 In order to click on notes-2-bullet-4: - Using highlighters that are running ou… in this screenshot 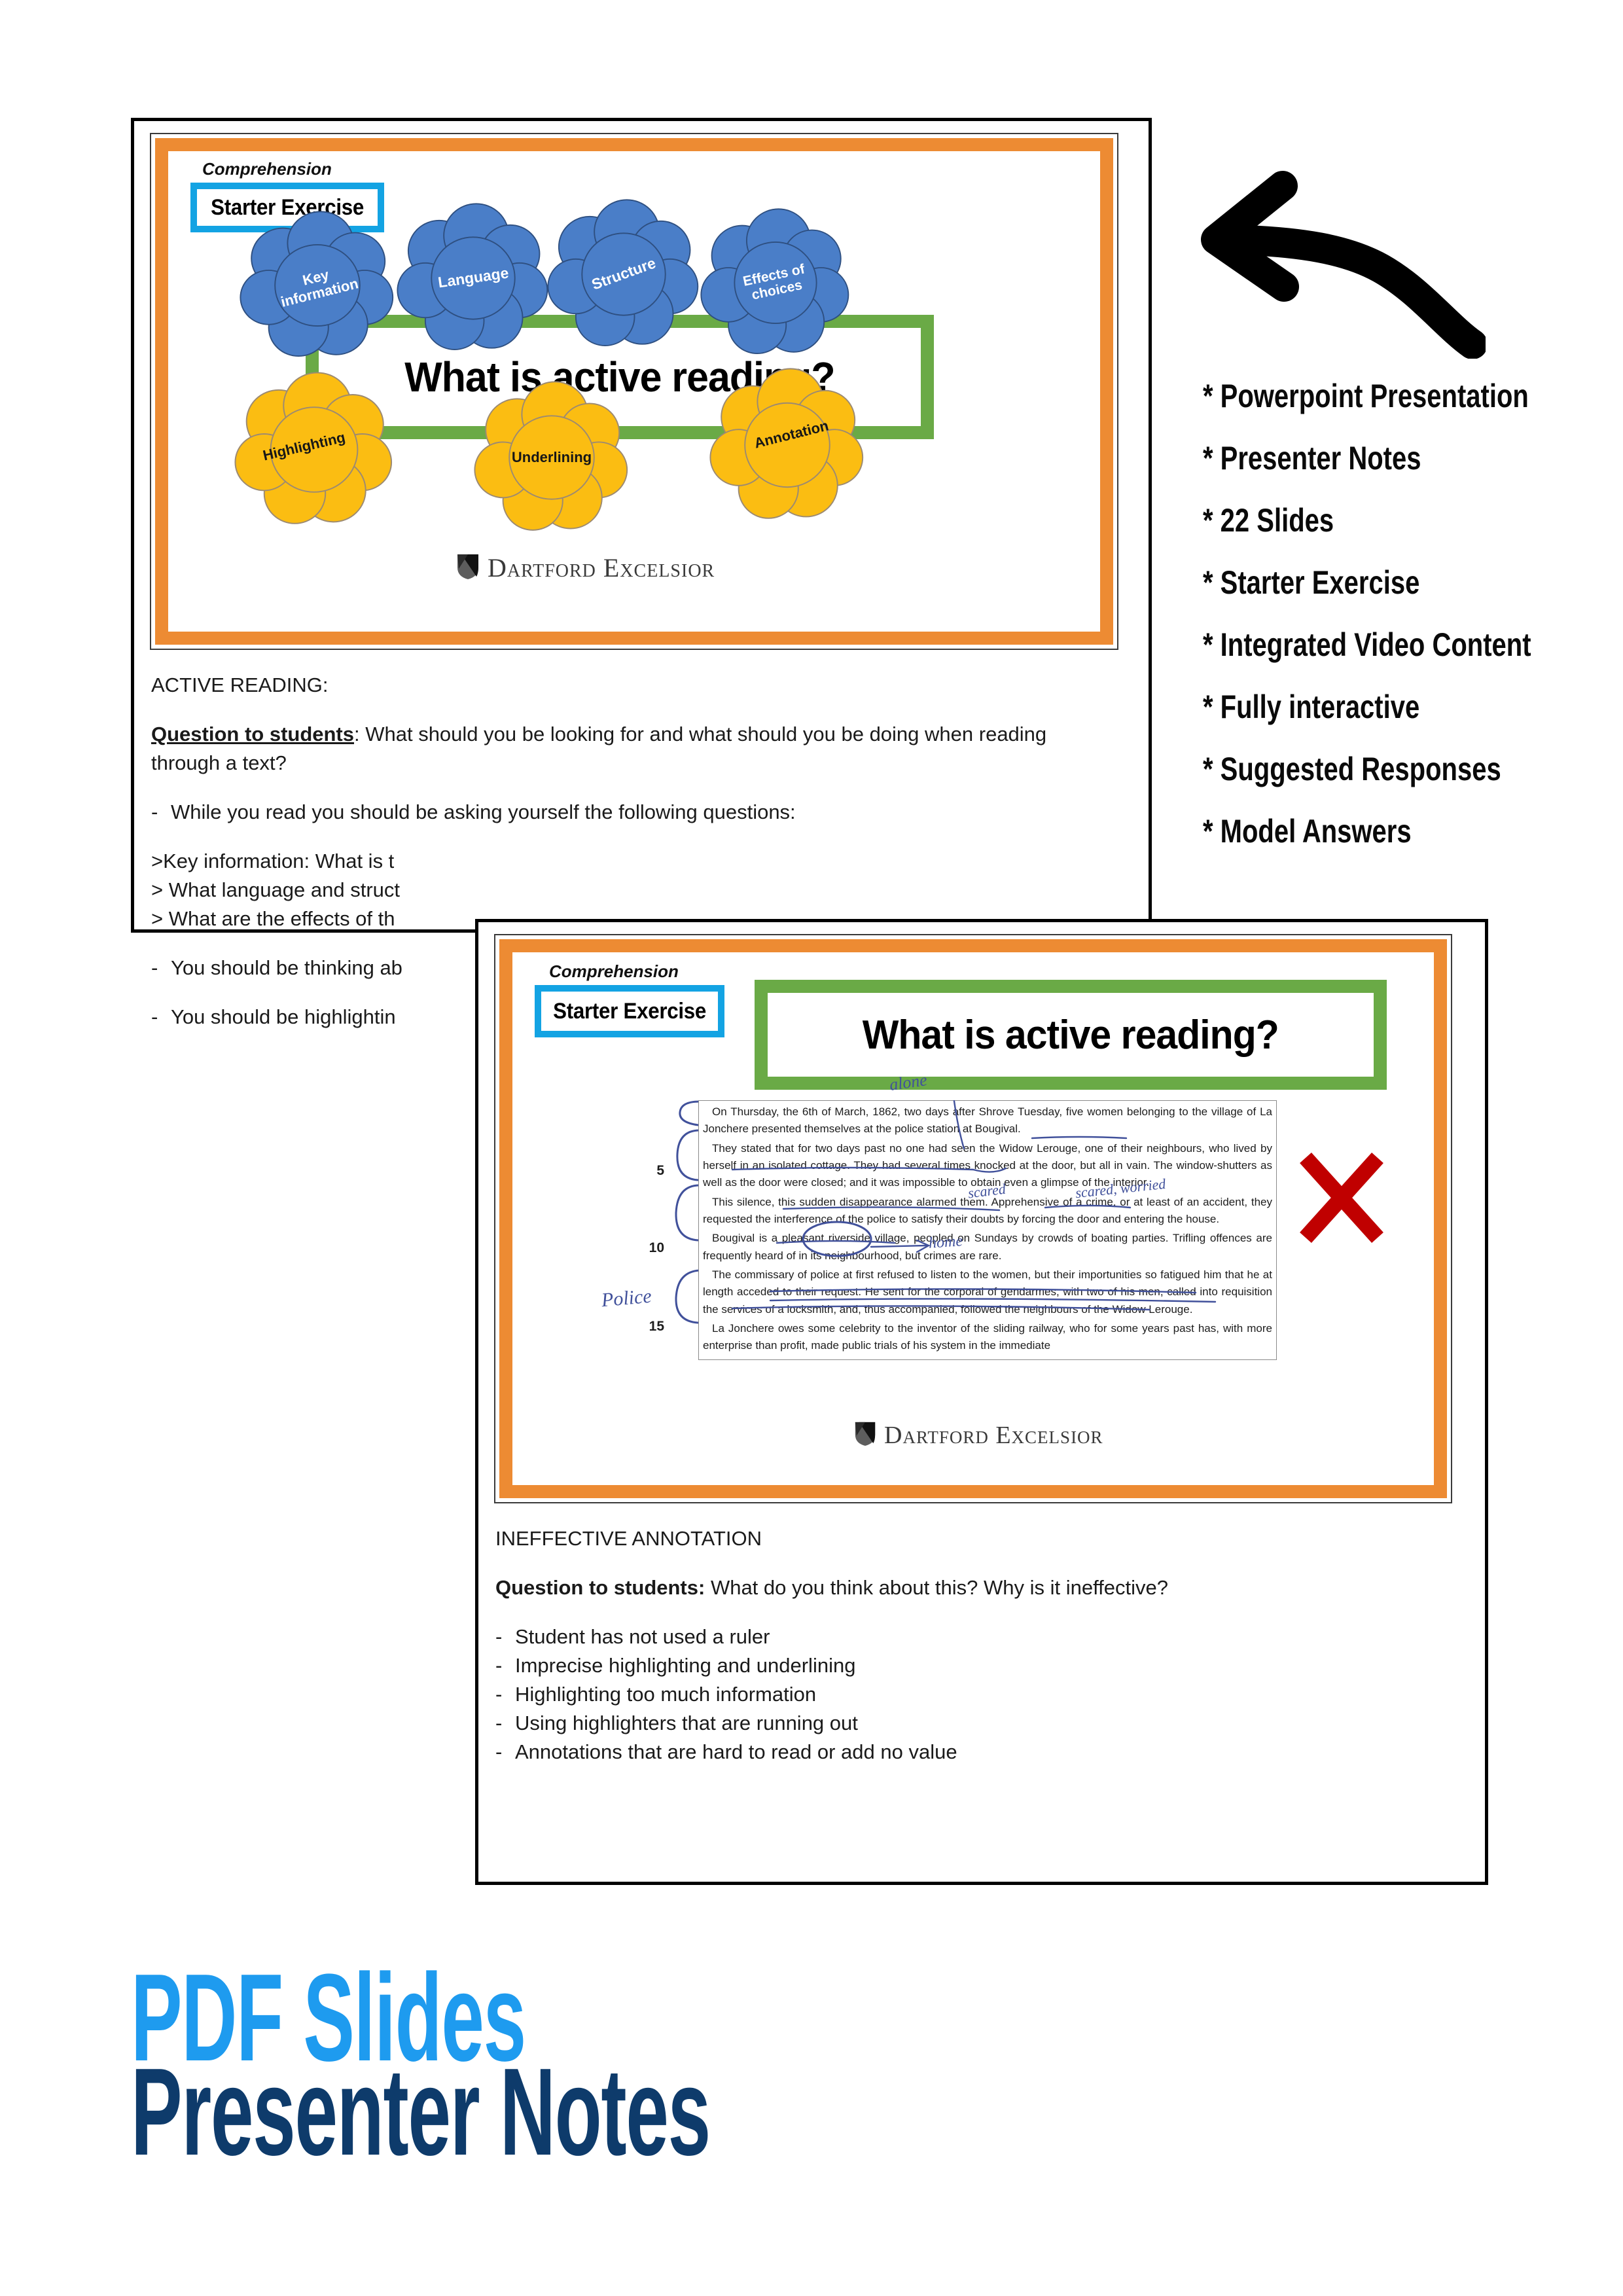, I will do `click(969, 1723)`.